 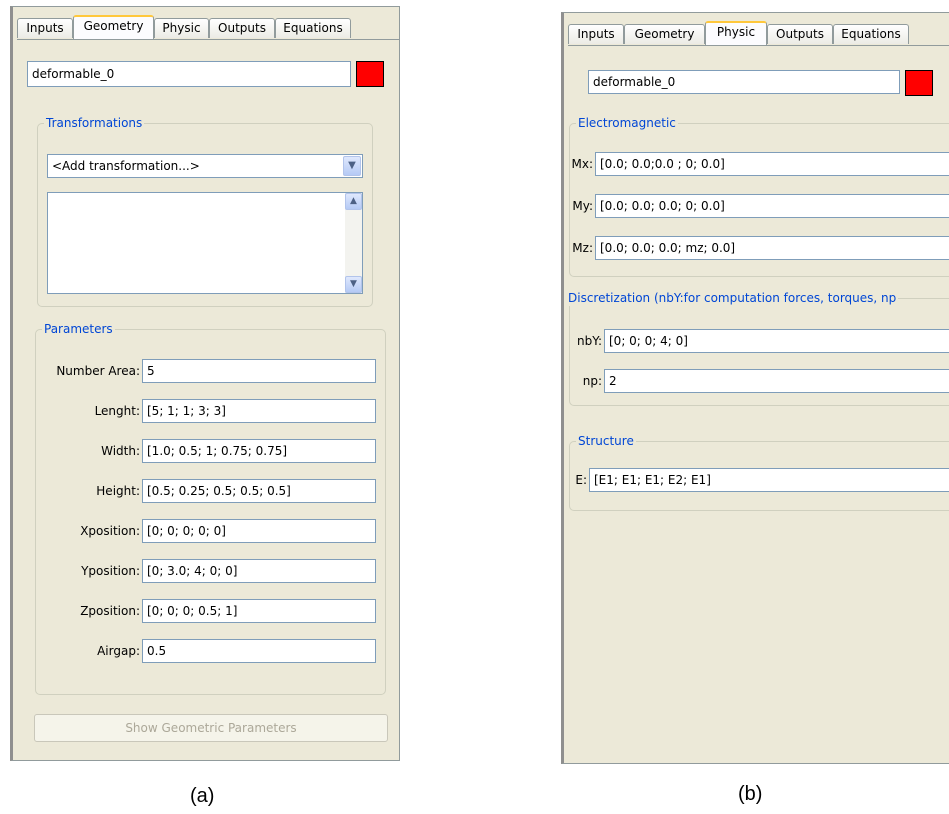 I want to click on param-label: Zposition:, so click(x=110, y=611).